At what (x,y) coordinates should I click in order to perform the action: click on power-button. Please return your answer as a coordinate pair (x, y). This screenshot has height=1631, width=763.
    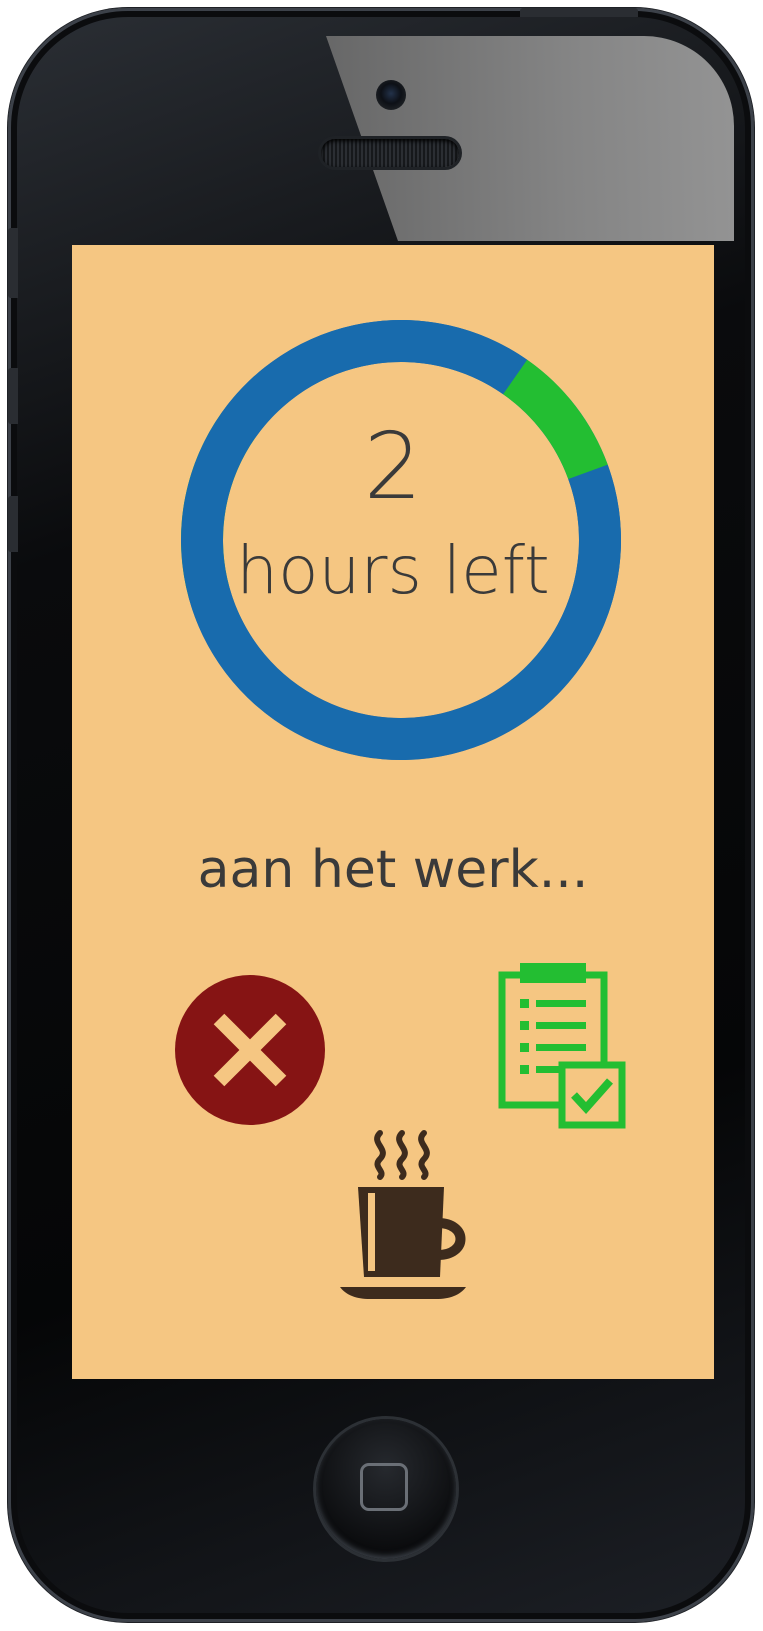
    Looking at the image, I should click on (579, 12).